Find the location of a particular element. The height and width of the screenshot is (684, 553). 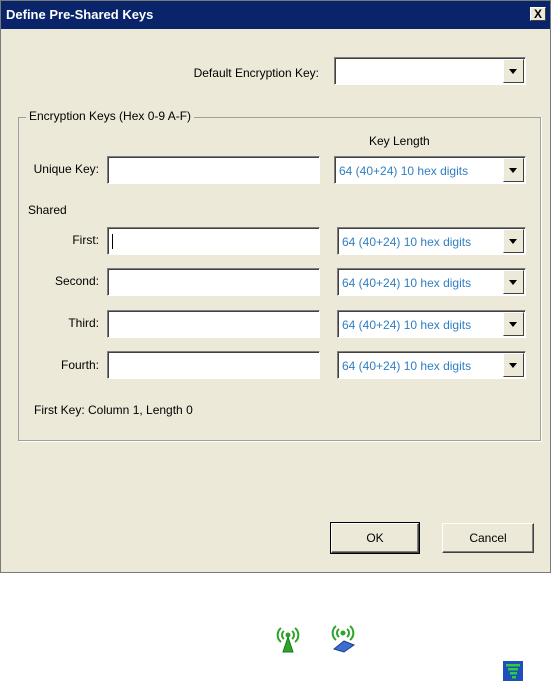

ok-button: OK is located at coordinates (375, 538).